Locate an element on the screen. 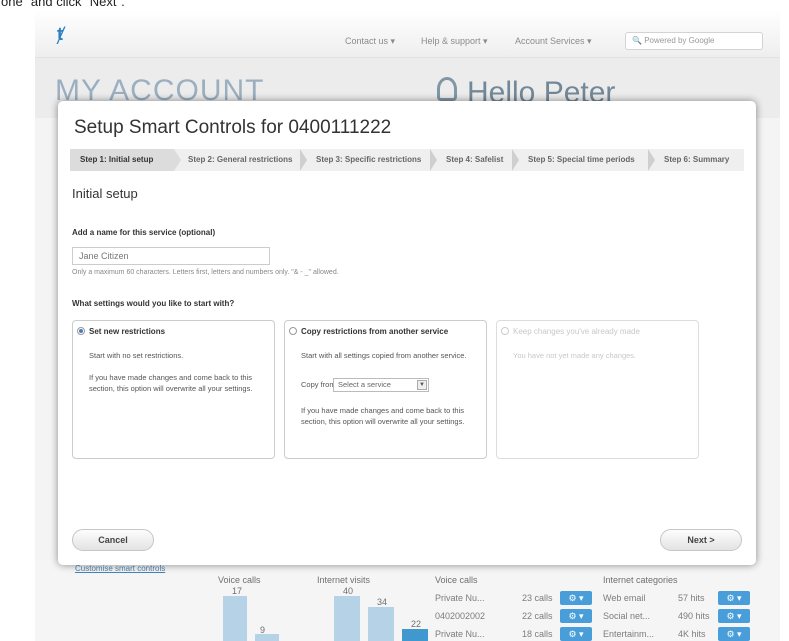 The height and width of the screenshot is (641, 789). step-2-general-restrictions: Step 2: General restrictions is located at coordinates (242, 160).